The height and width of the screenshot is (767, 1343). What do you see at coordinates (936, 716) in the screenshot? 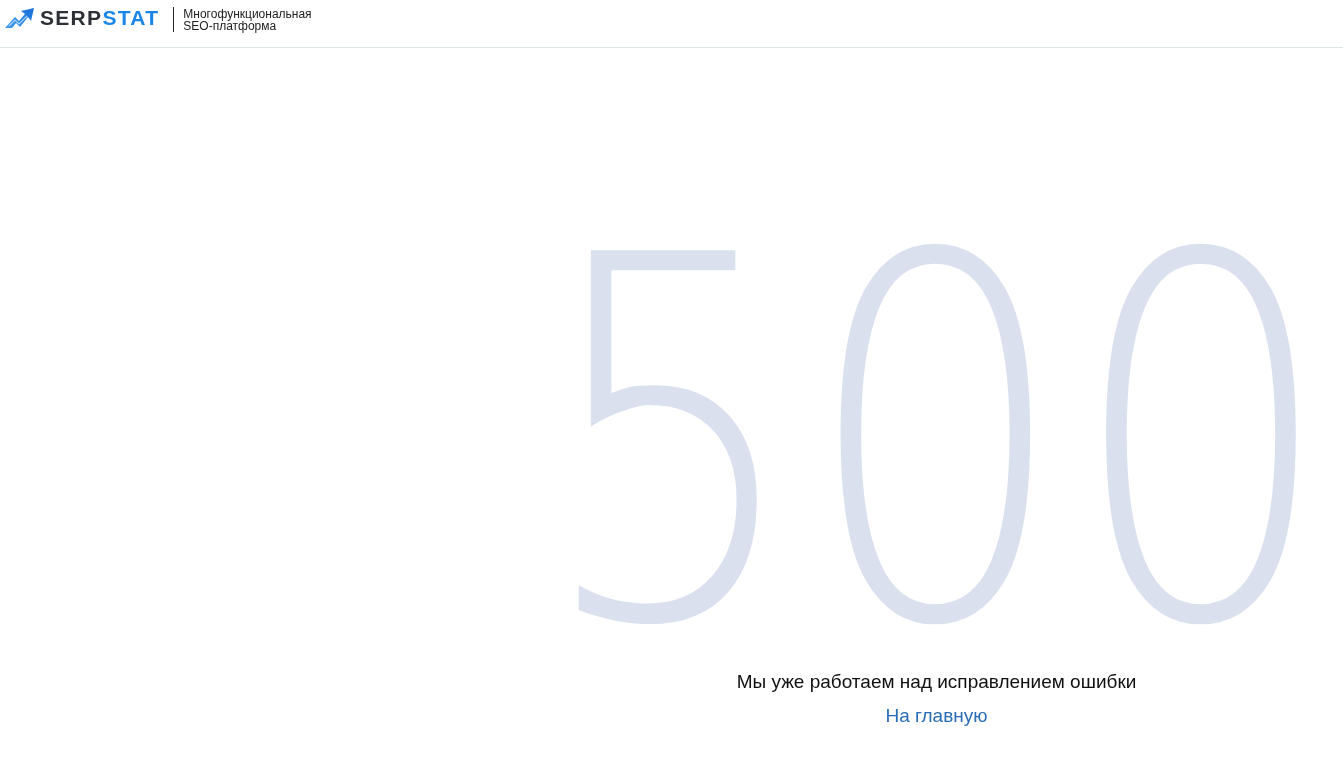
I see `home-link: На главную` at bounding box center [936, 716].